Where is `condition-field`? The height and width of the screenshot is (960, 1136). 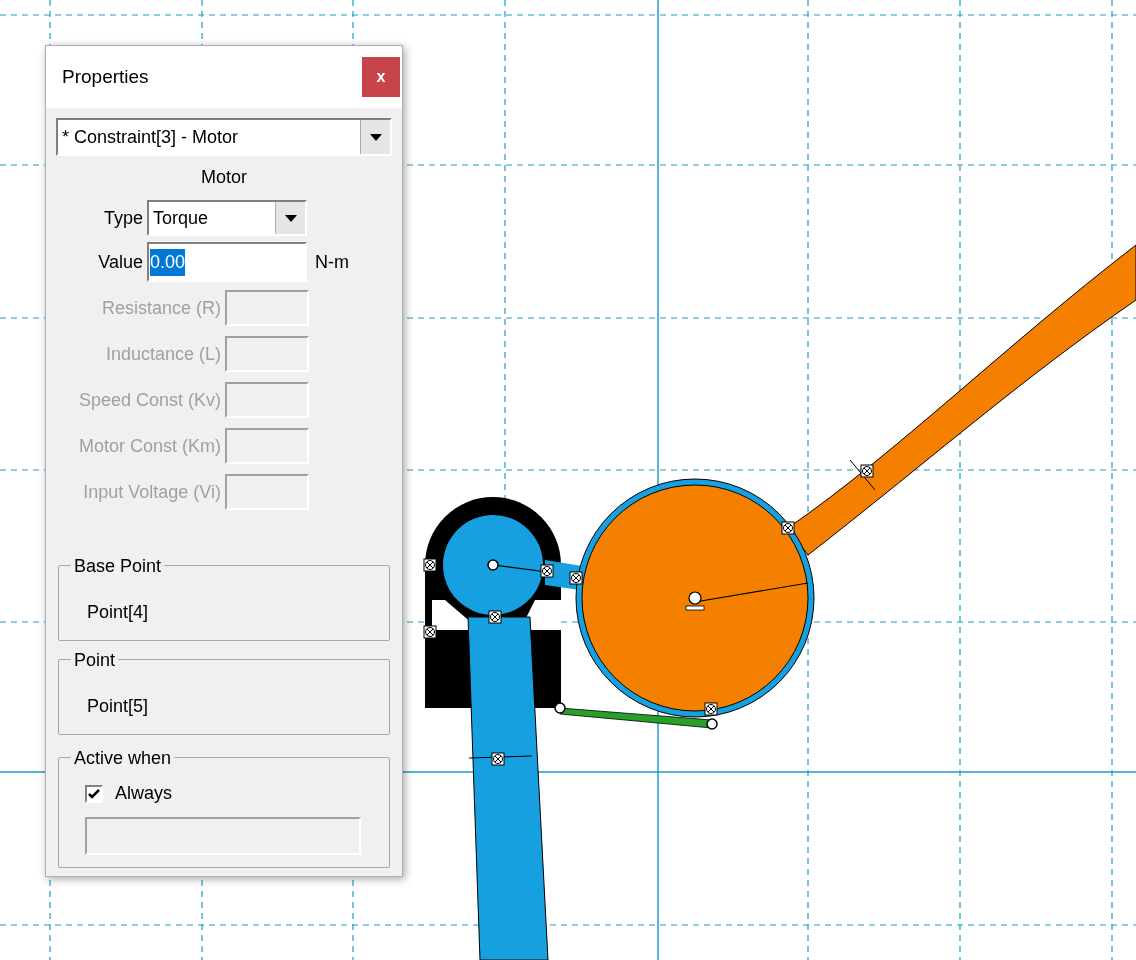
condition-field is located at coordinates (223, 836).